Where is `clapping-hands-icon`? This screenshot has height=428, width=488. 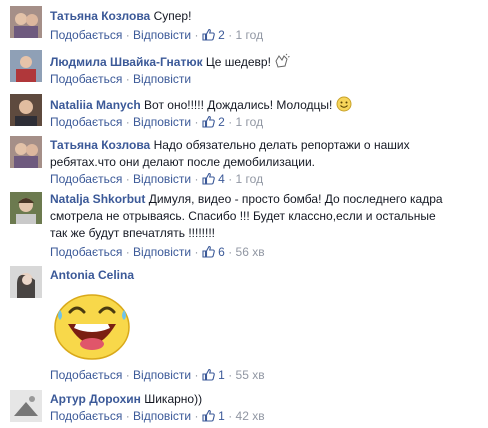
clapping-hands-icon is located at coordinates (282, 61).